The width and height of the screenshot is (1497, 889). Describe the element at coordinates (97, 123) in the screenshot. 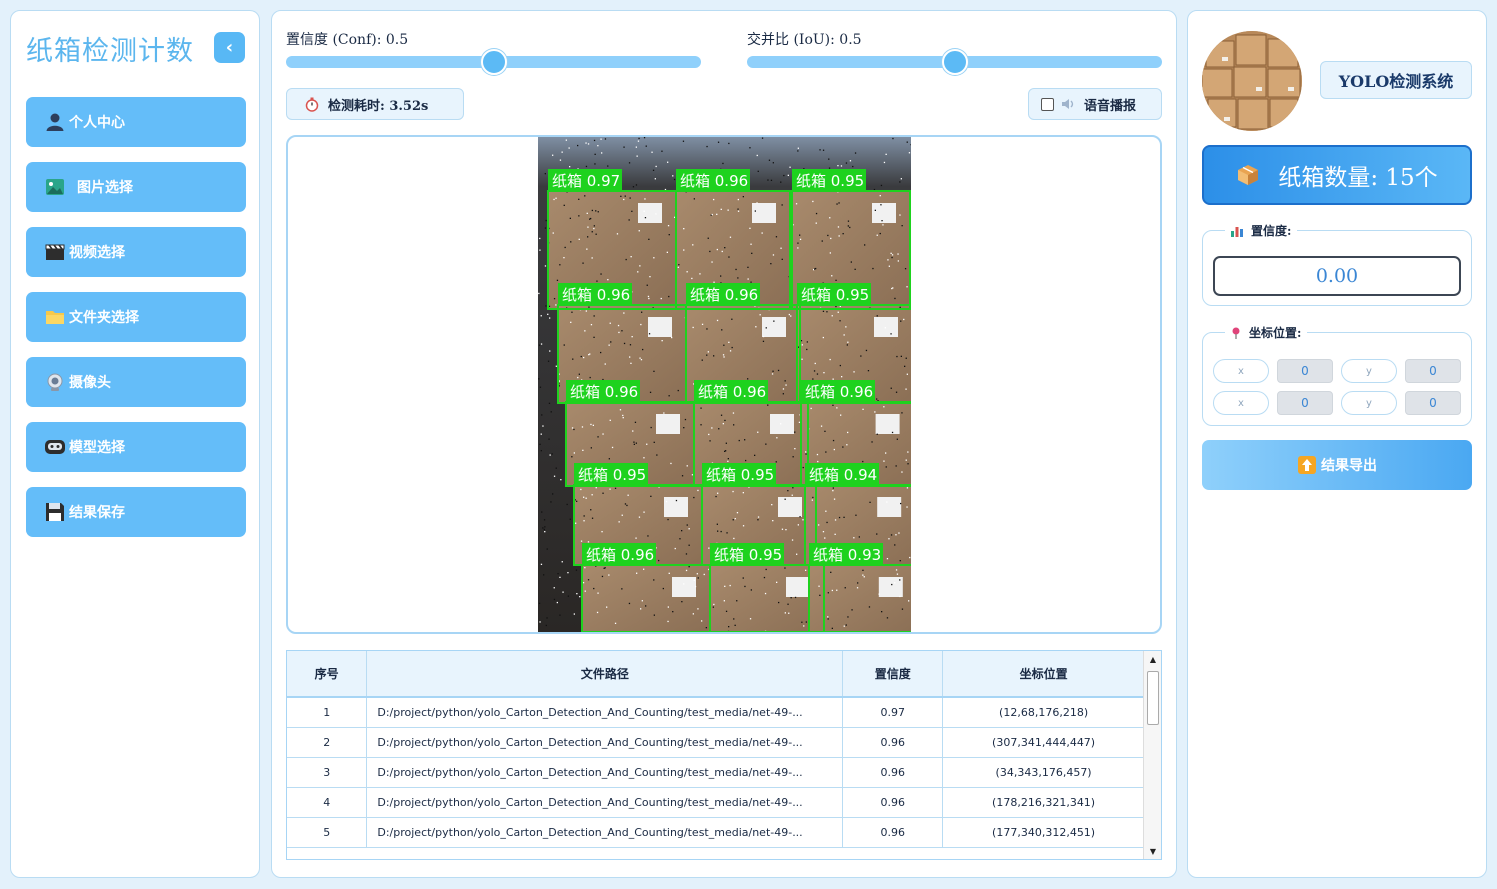

I see `sidebar-item-label: 个人中心` at that location.